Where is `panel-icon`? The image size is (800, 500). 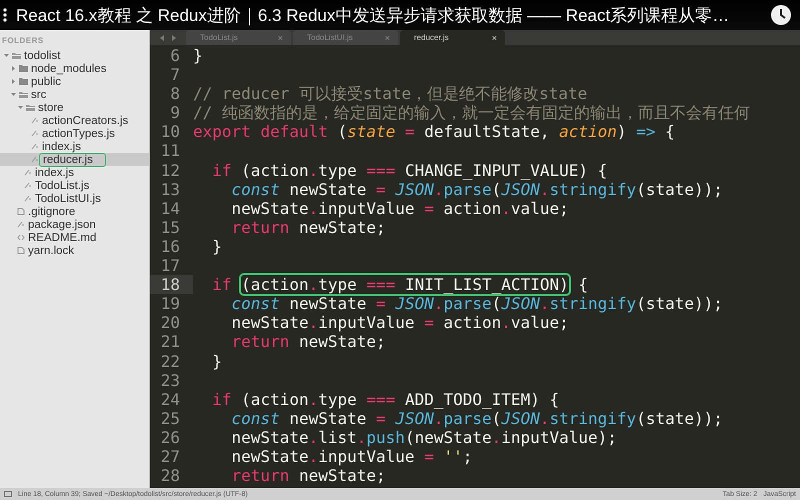 panel-icon is located at coordinates (8, 494).